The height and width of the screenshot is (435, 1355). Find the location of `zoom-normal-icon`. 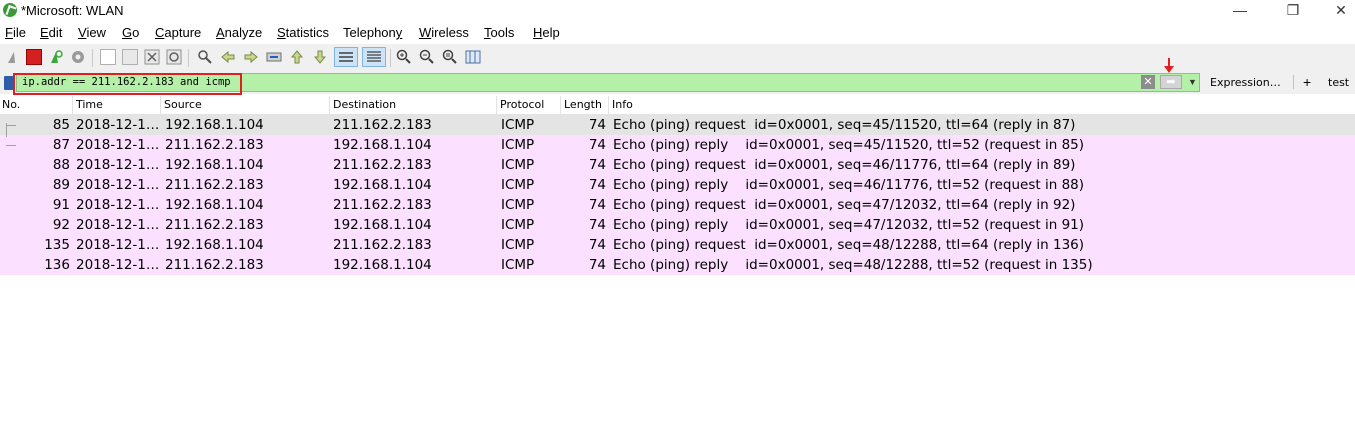

zoom-normal-icon is located at coordinates (450, 57).